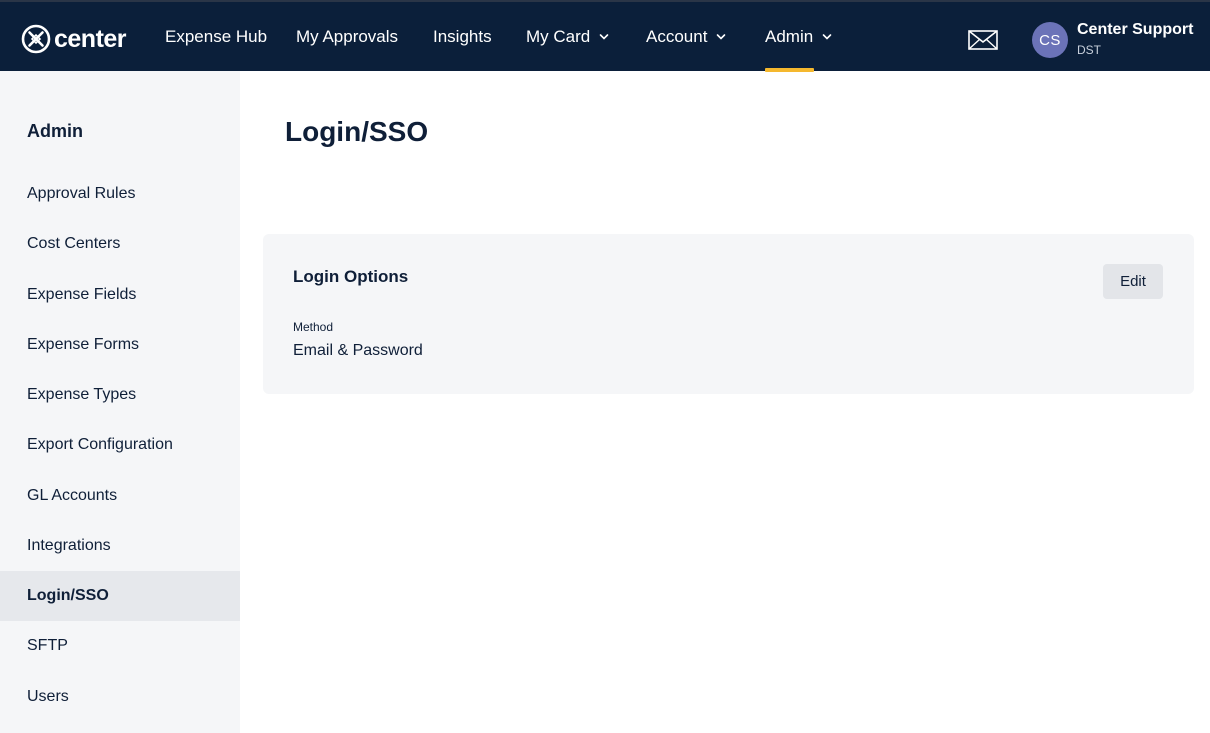 This screenshot has width=1210, height=733. I want to click on sidebar-item-label: Expense Fields, so click(82, 294).